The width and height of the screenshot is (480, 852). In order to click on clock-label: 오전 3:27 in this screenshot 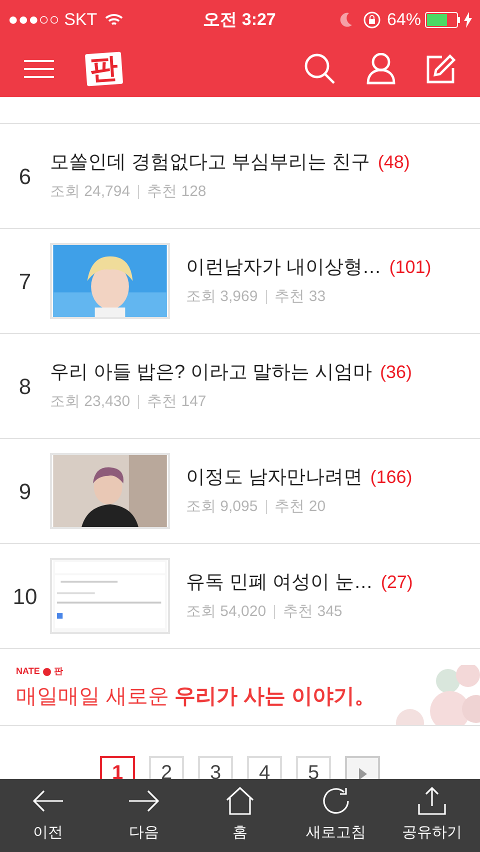, I will do `click(239, 20)`.